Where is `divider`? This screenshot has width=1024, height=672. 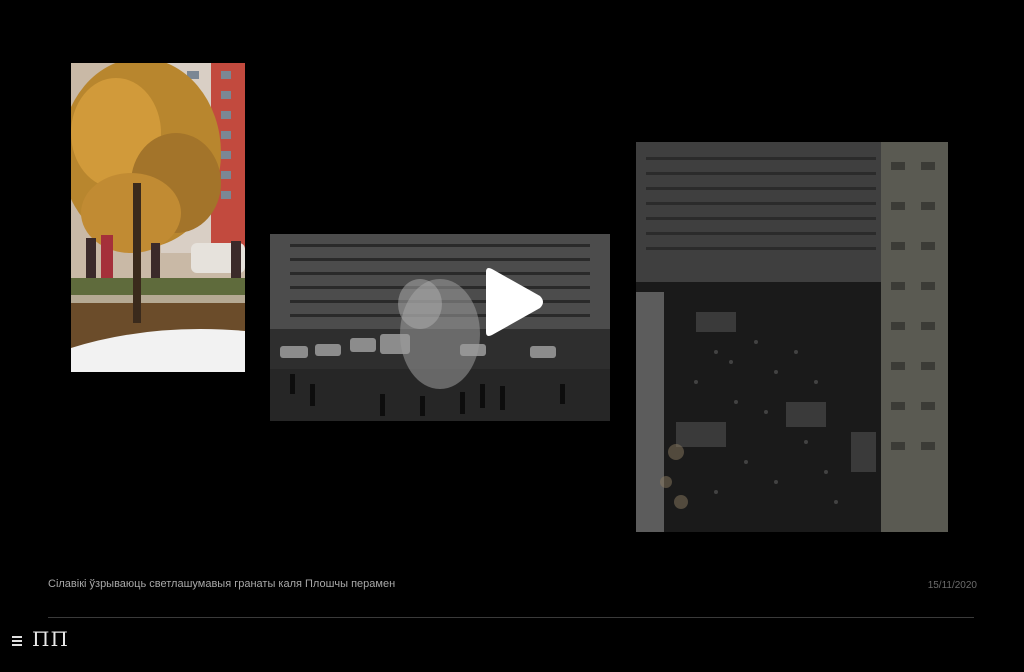 divider is located at coordinates (511, 617).